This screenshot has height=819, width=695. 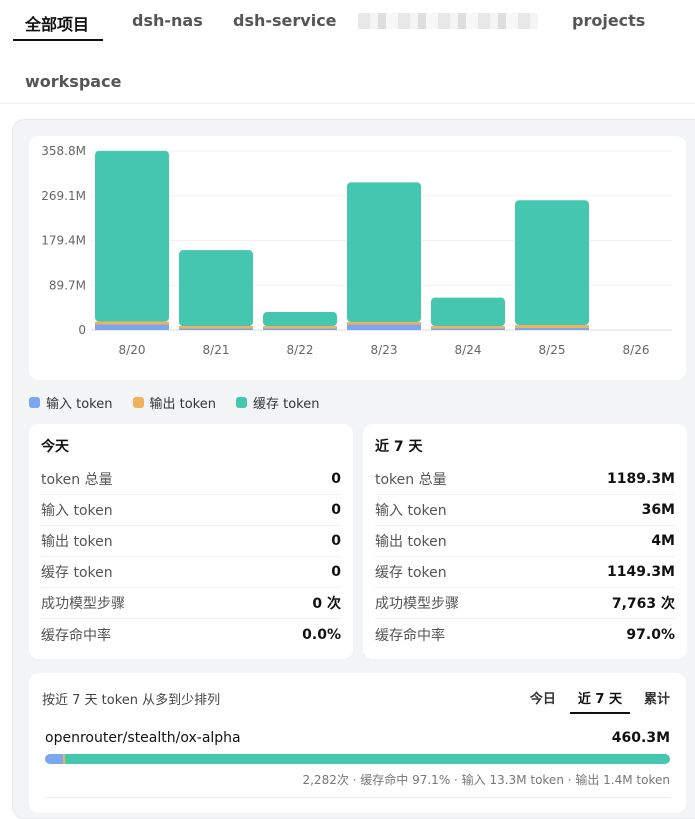 What do you see at coordinates (55, 447) in the screenshot?
I see `today-title: 今天` at bounding box center [55, 447].